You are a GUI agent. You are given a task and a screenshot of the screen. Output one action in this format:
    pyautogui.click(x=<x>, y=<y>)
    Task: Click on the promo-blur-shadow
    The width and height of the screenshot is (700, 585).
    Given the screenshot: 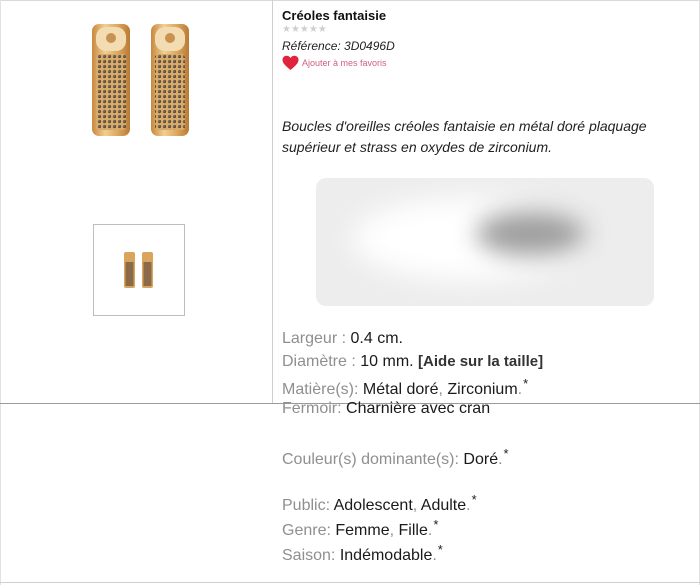 What is the action you would take?
    pyautogui.click(x=531, y=233)
    